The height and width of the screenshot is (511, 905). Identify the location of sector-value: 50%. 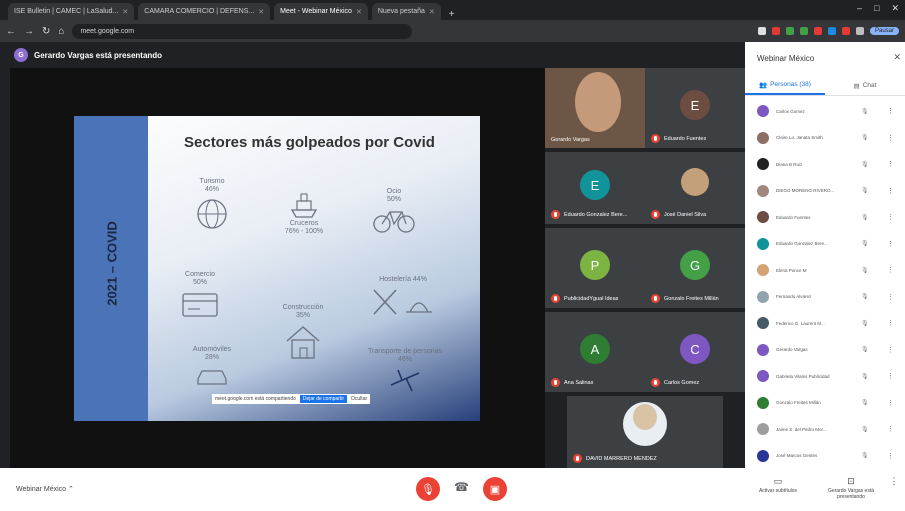
(199, 283).